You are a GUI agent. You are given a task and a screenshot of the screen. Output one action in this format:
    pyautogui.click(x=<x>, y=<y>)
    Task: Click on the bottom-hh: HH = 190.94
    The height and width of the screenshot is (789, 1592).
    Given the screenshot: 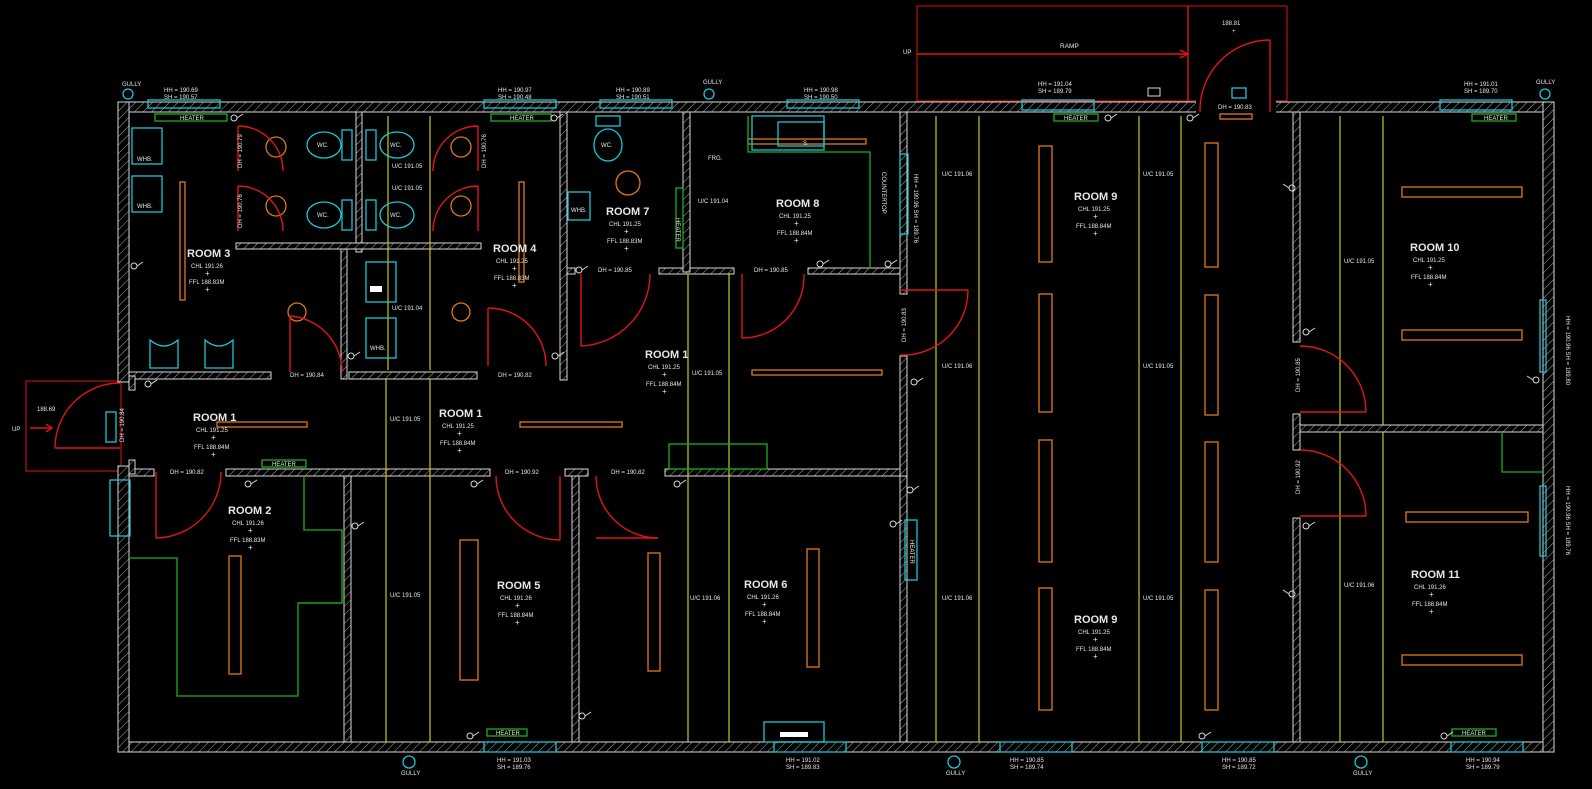 What is the action you would take?
    pyautogui.click(x=1483, y=761)
    